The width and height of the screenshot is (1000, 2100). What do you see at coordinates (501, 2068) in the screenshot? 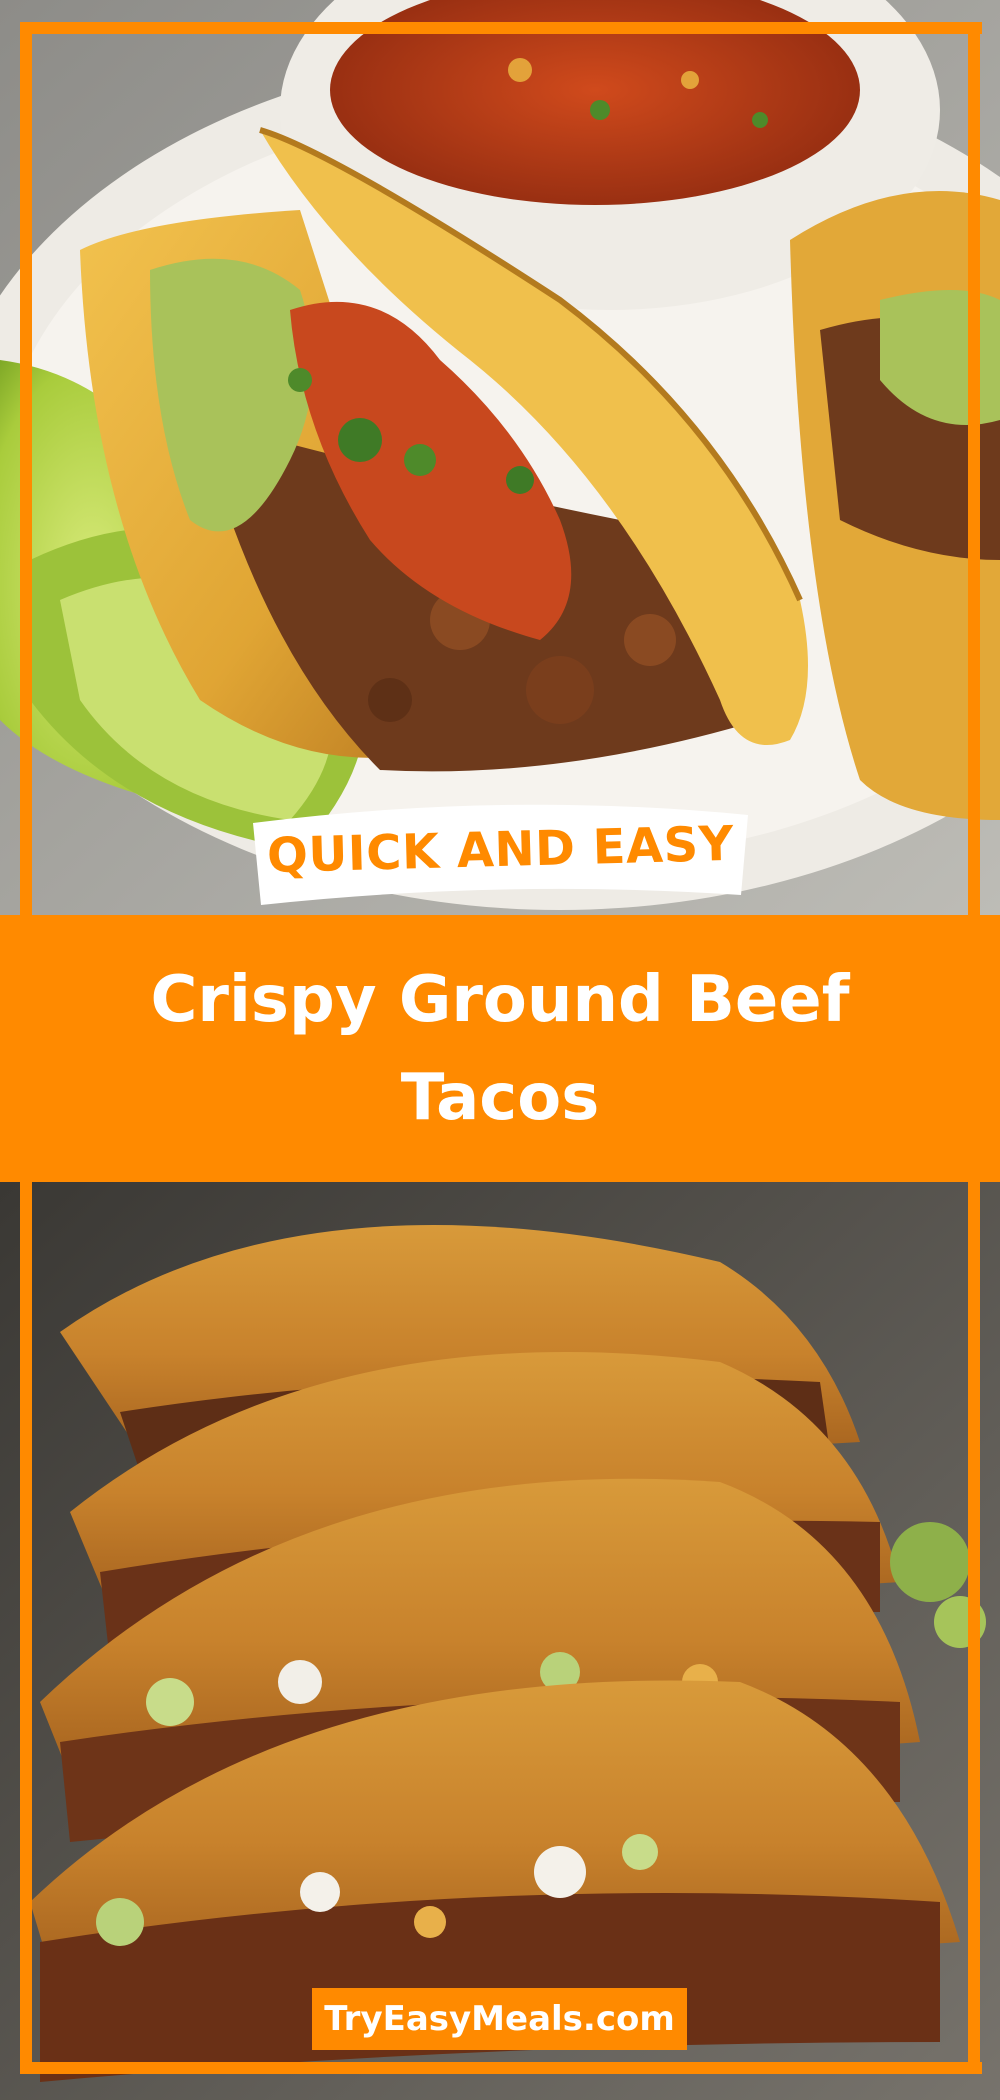
I see `frame-bottom-line` at bounding box center [501, 2068].